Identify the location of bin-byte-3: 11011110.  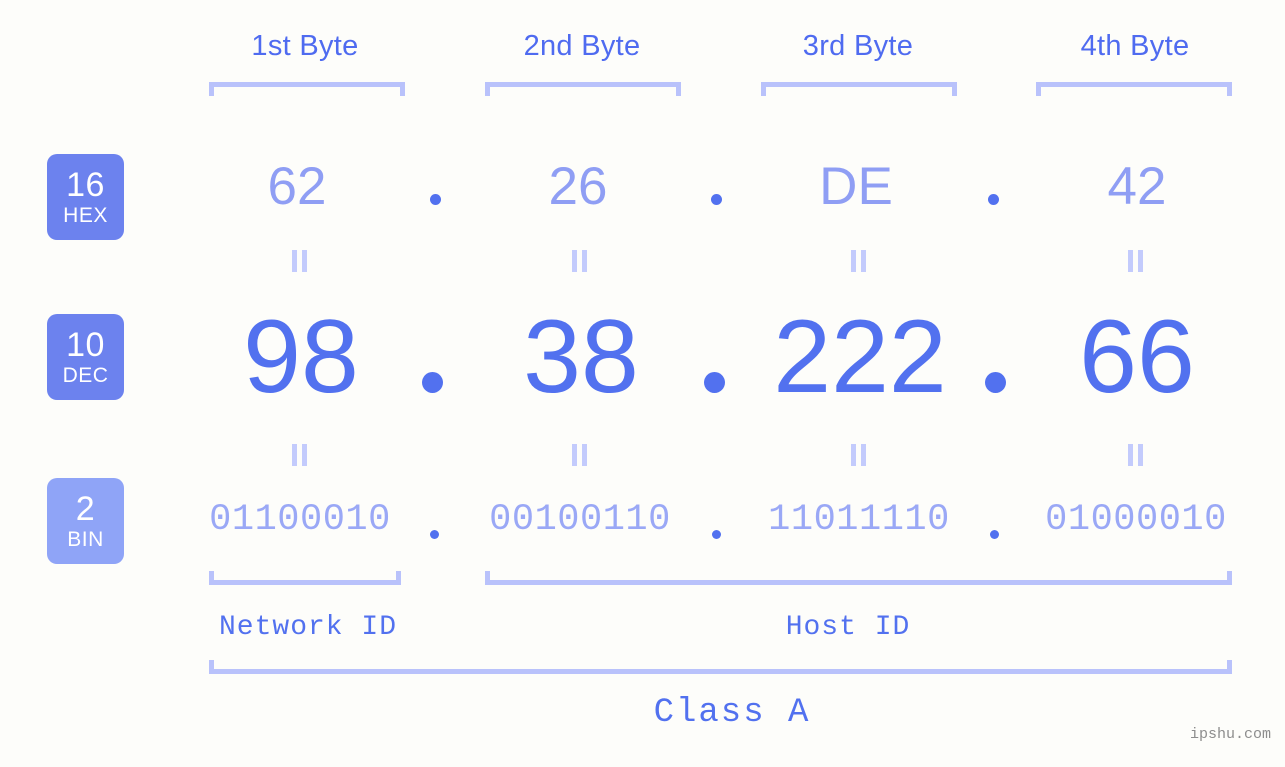
(859, 520).